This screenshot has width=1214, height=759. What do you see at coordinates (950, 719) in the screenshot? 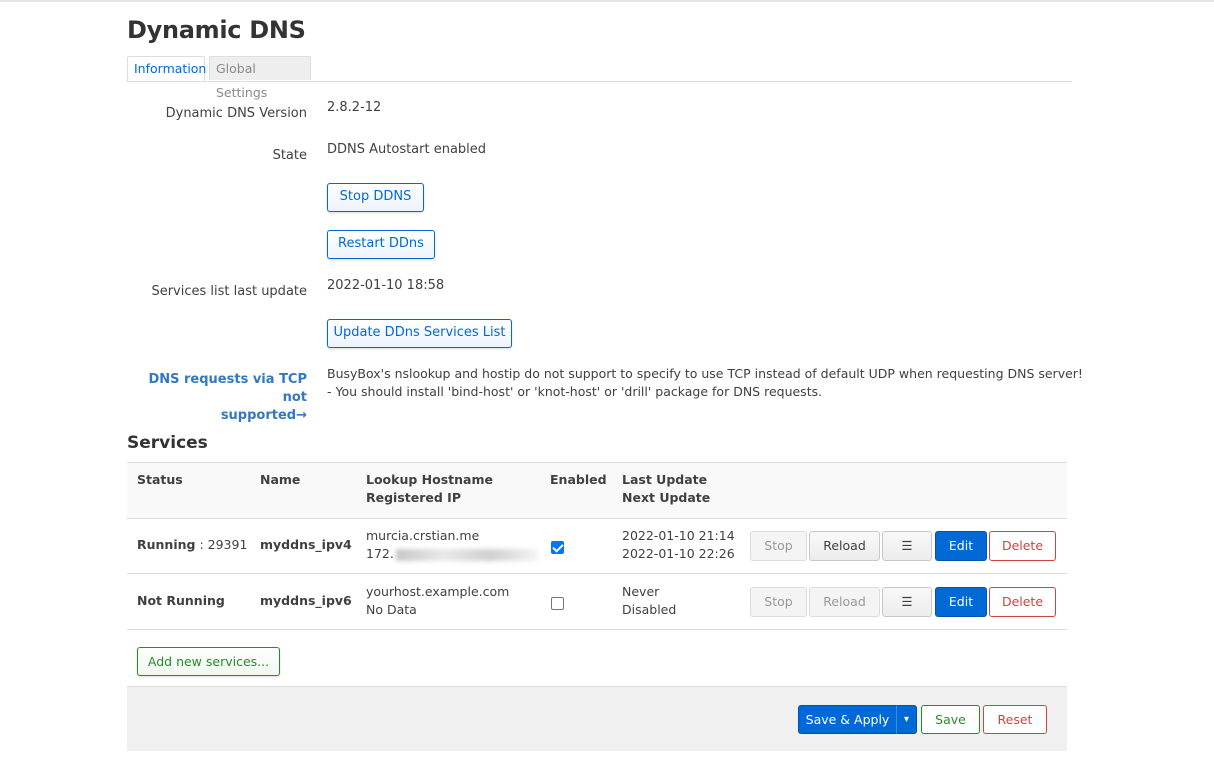
I see `save-button: Save` at bounding box center [950, 719].